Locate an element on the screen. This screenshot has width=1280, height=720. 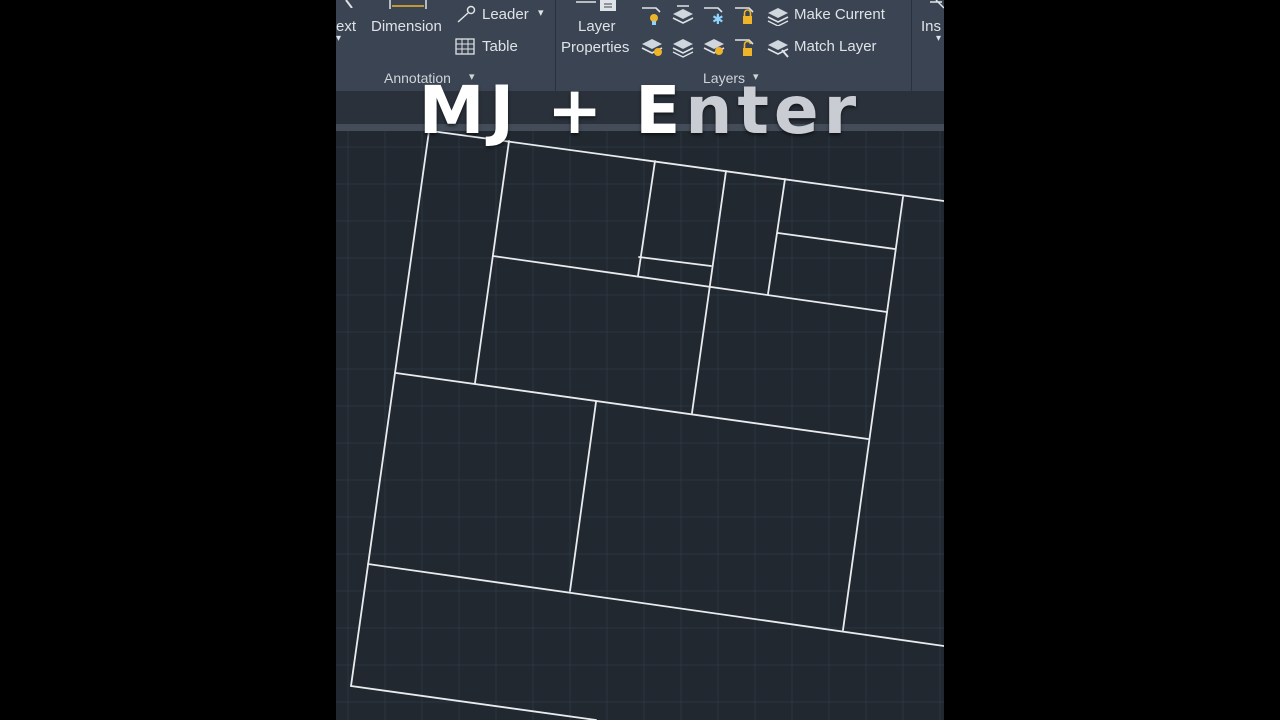
layer-properties-button-line1: Layer is located at coordinates (597, 26).